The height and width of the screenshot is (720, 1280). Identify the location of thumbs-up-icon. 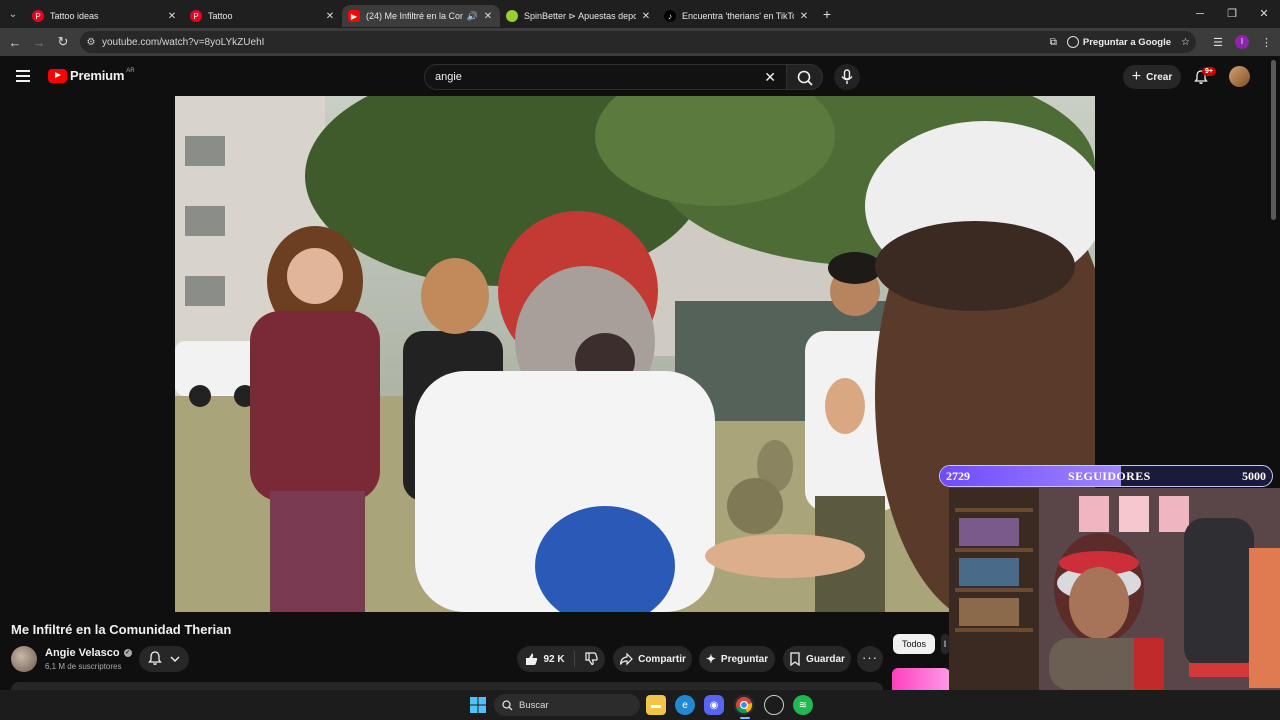
(532, 659).